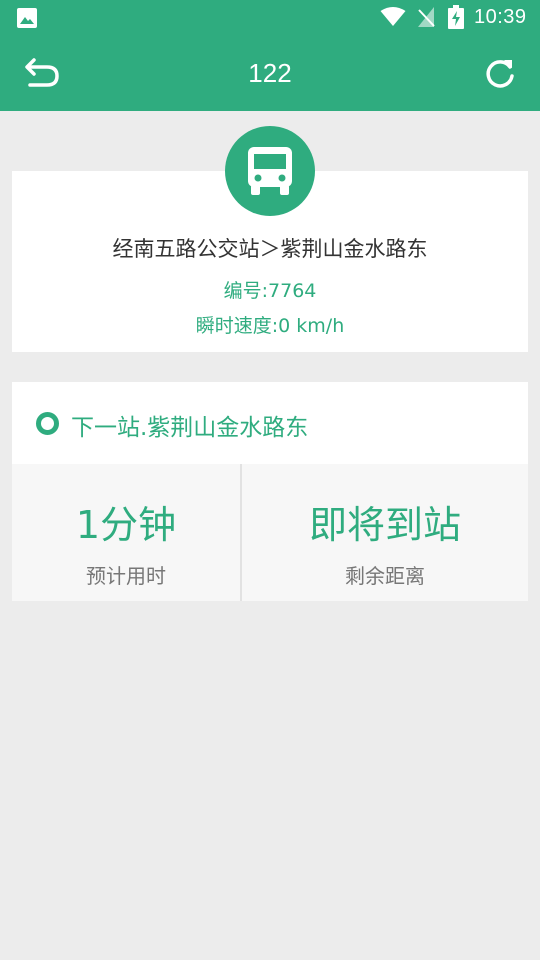  Describe the element at coordinates (270, 326) in the screenshot. I see `bus-speed: 瞬时速度:0 km/h` at that location.